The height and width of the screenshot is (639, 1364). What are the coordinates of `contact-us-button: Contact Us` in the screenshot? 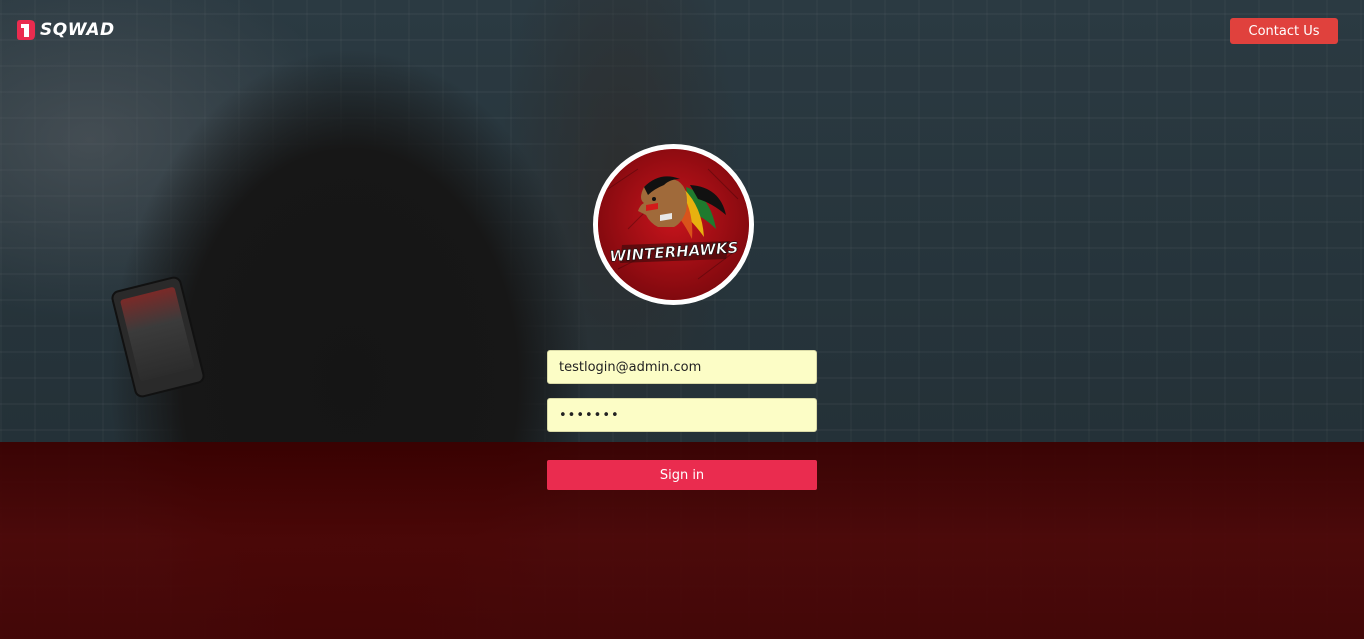 It's located at (1284, 31).